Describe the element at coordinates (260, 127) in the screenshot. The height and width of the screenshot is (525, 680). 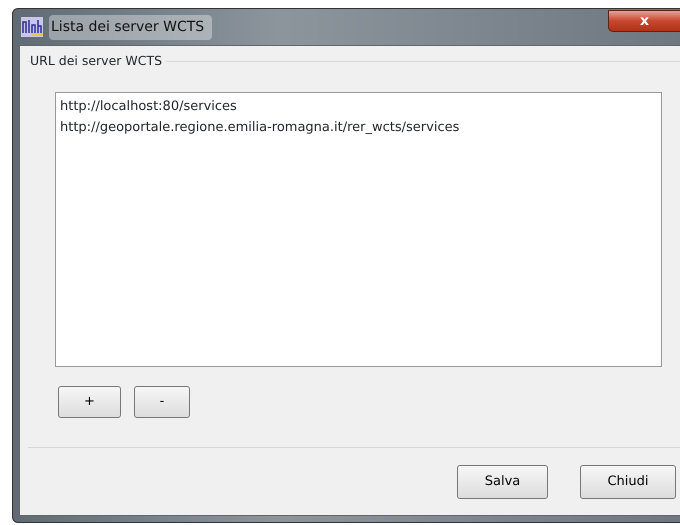
I see `list-item: http://geoportale.regione.emilia-romagna.it/rer_wcts/services` at that location.